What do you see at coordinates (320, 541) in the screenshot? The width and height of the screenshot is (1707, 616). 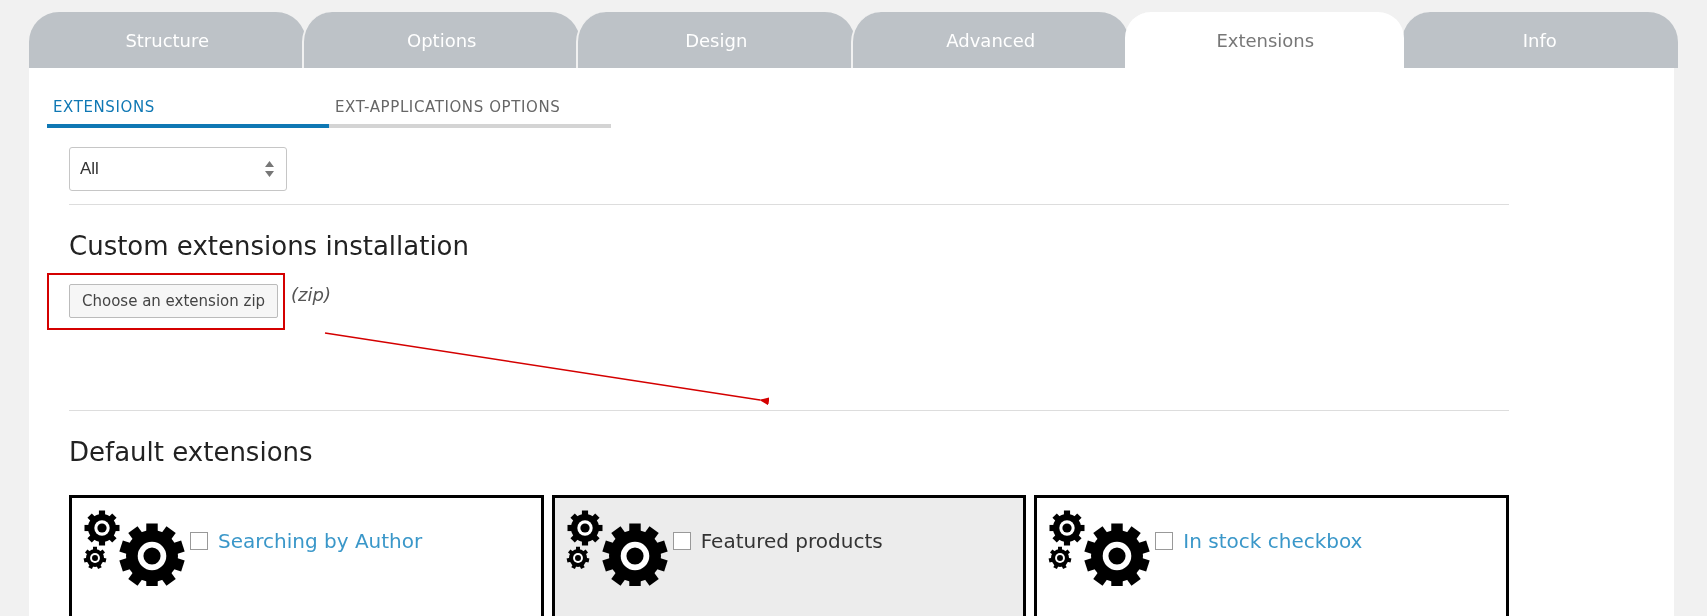 I see `extension-link: Searching by Author` at bounding box center [320, 541].